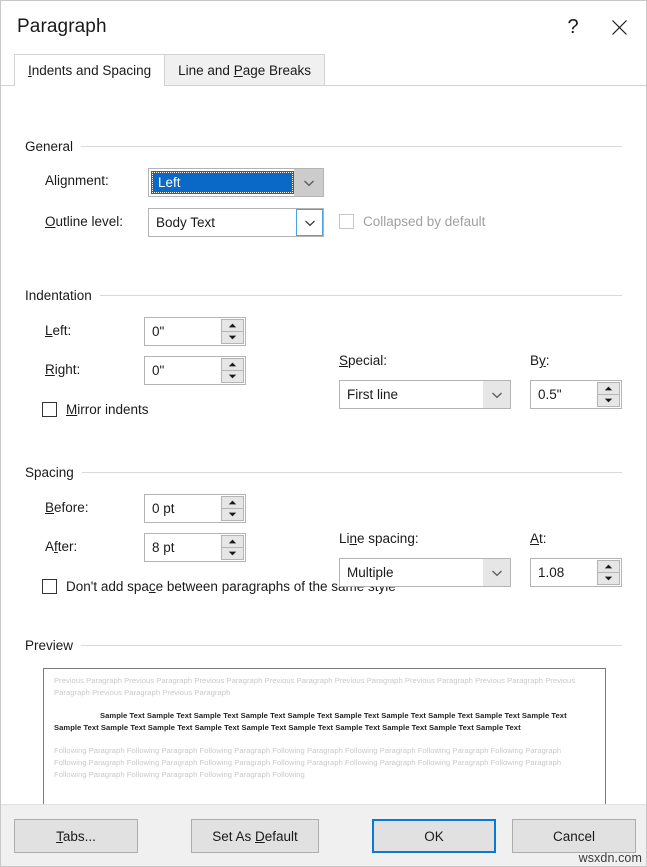 The image size is (647, 867). What do you see at coordinates (351, 645) in the screenshot?
I see `preview-group-rule` at bounding box center [351, 645].